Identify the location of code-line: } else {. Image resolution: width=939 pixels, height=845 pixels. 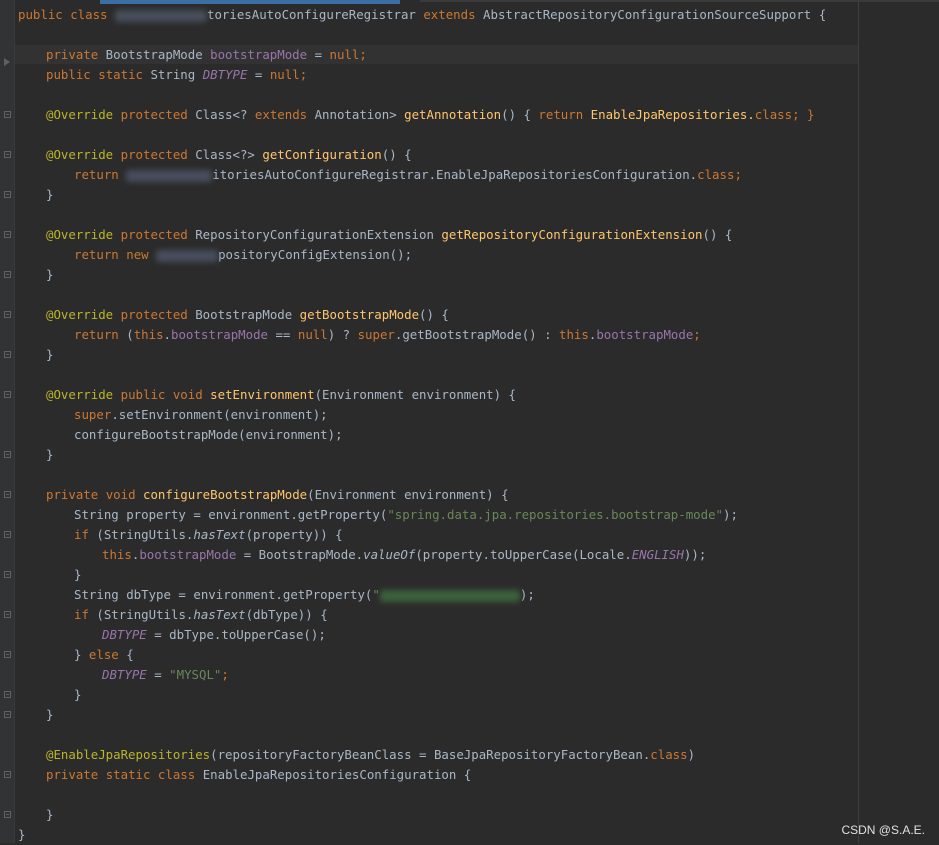
(478, 655).